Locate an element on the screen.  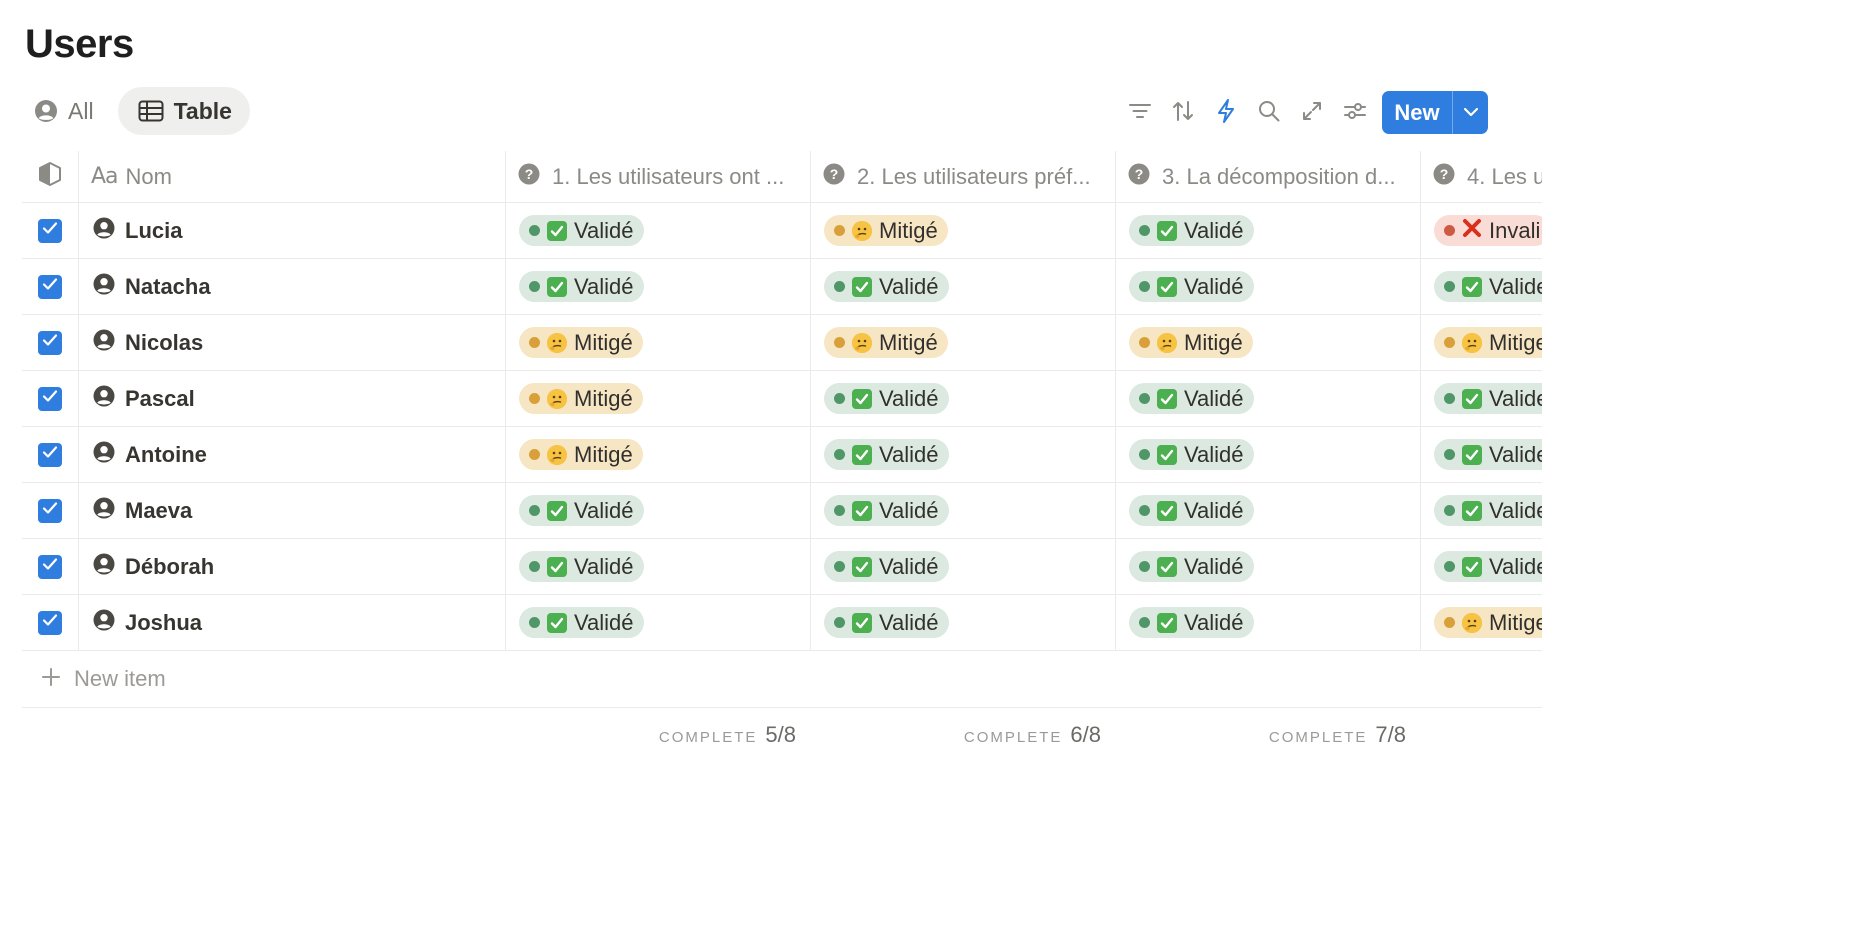
status-badge: Invali is located at coordinates (1488, 230).